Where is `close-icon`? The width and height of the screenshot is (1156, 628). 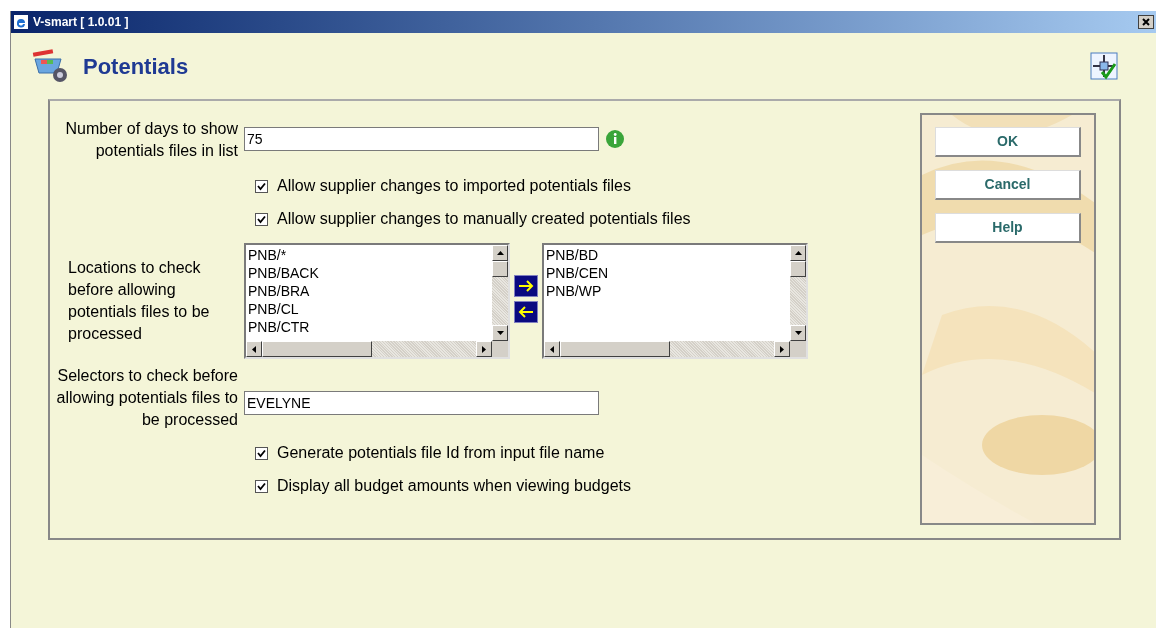
close-icon is located at coordinates (1146, 22).